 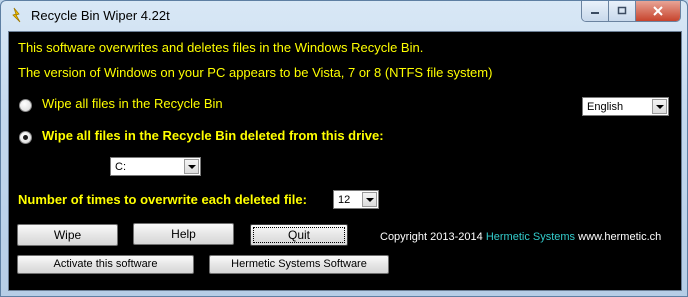 I want to click on language-value: English, so click(x=605, y=107).